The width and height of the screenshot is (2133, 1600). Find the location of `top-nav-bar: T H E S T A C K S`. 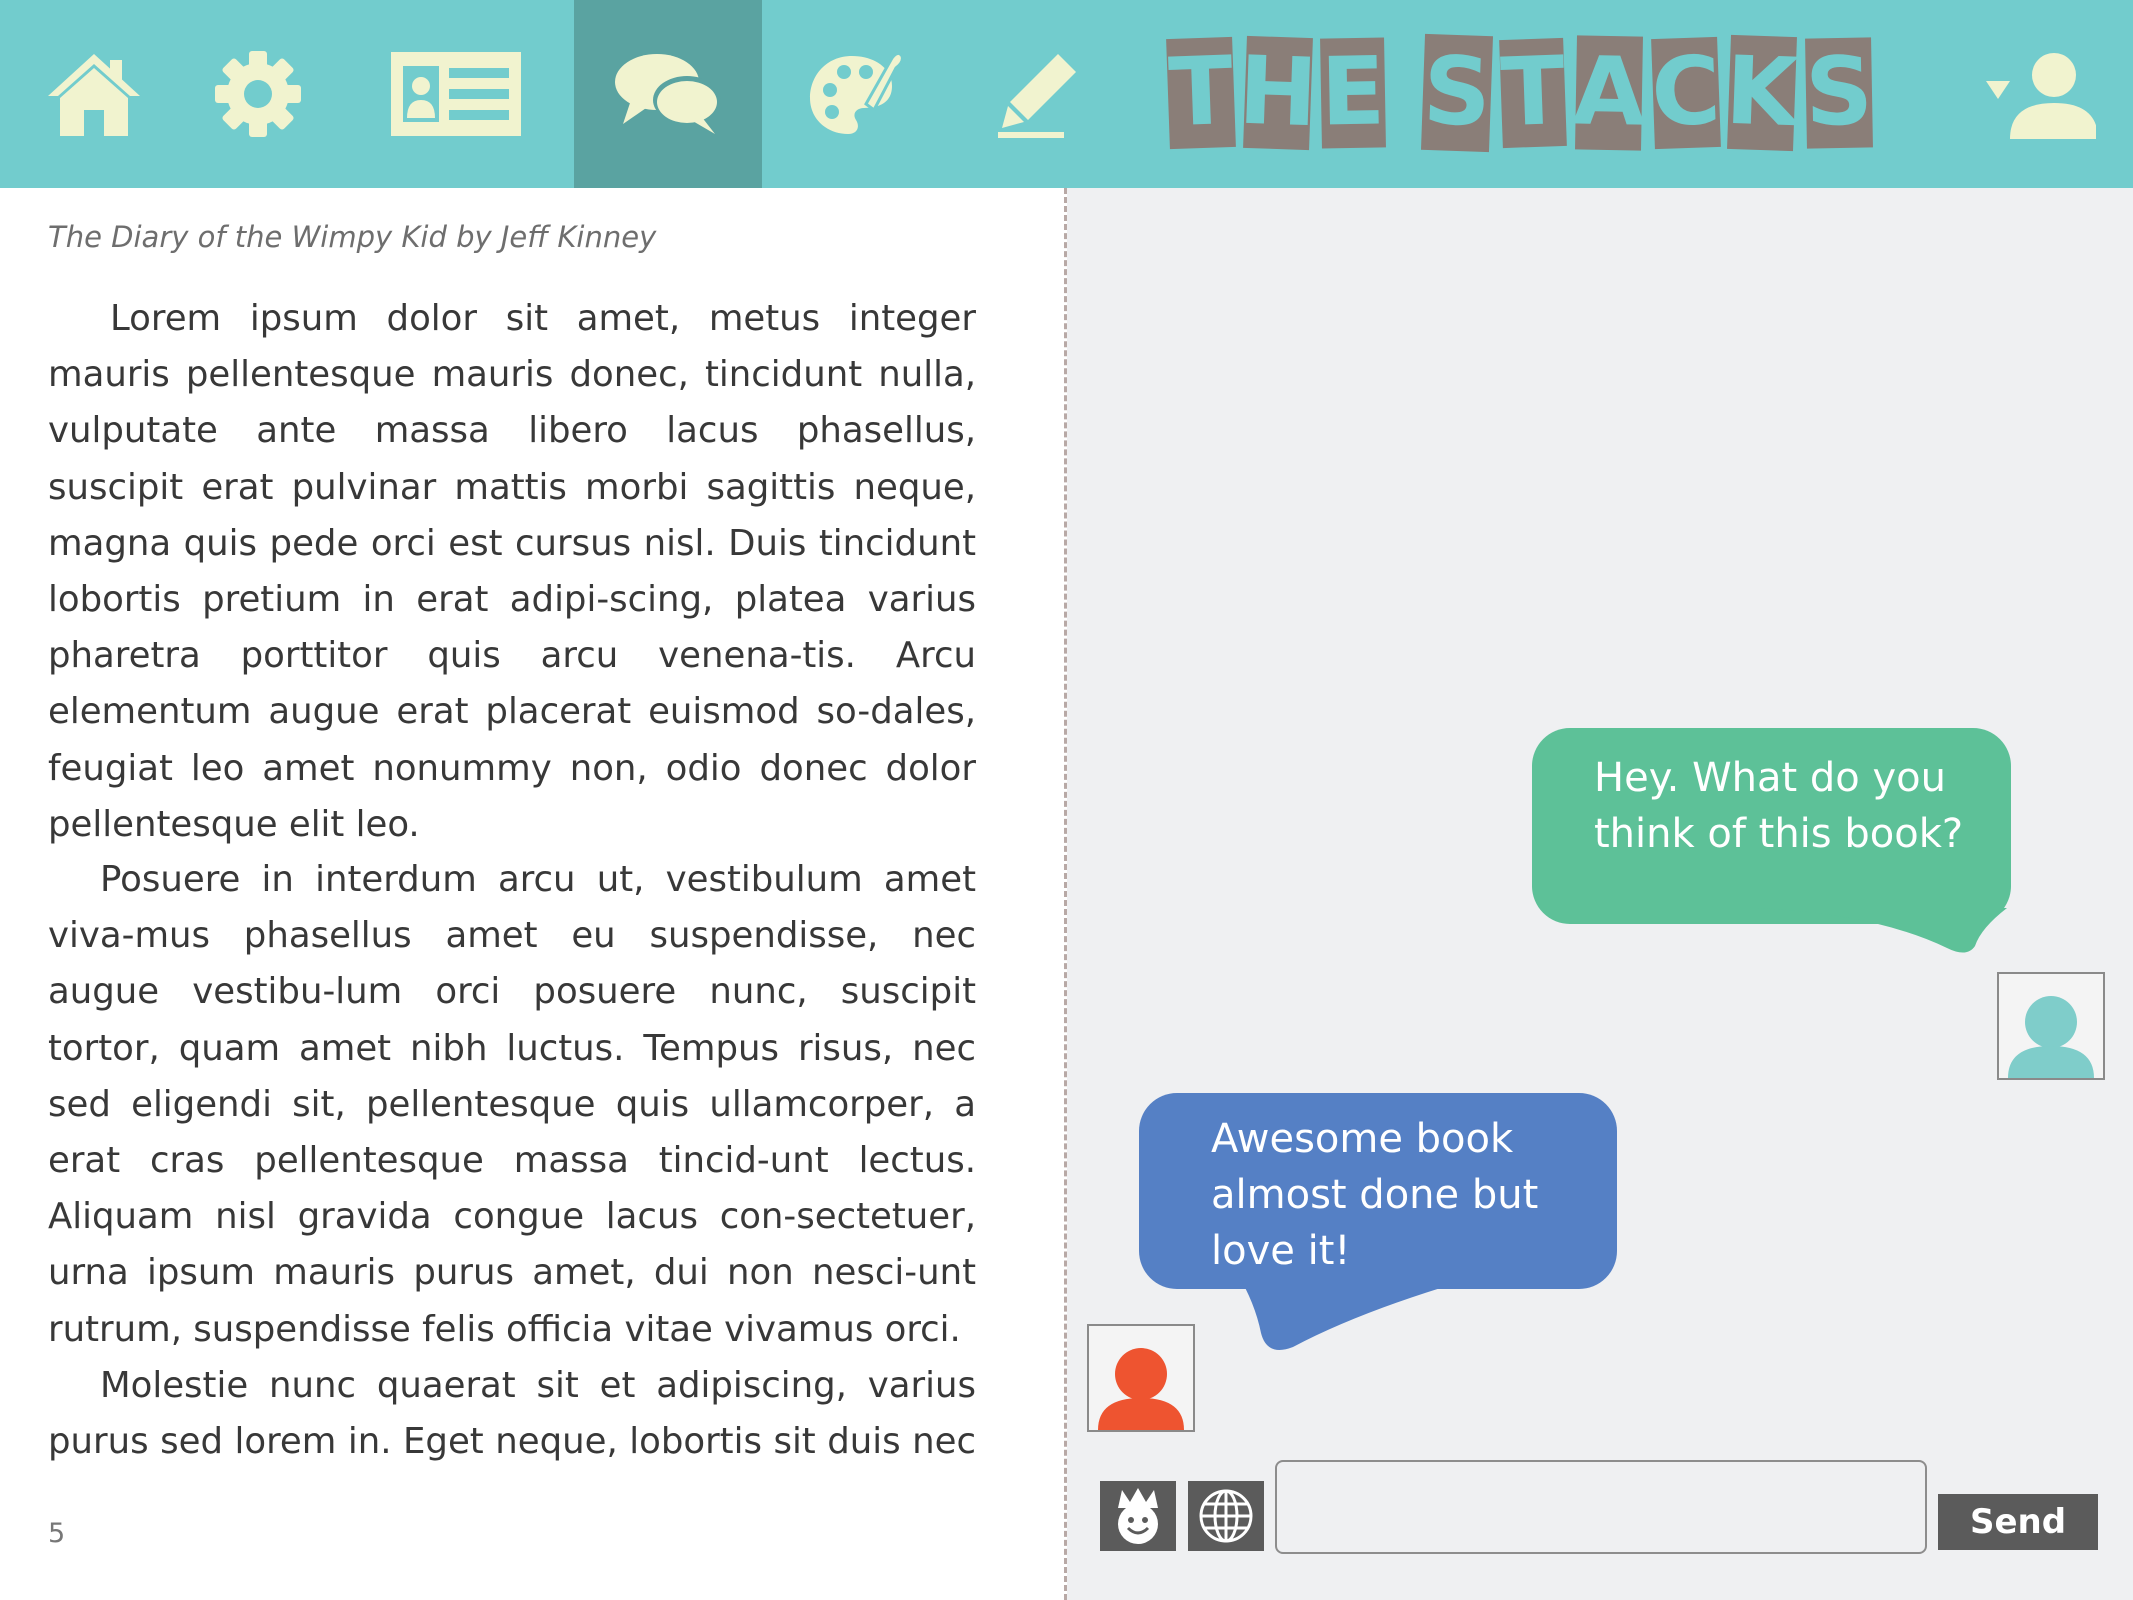

top-nav-bar: T H E S T A C K S is located at coordinates (1066, 94).